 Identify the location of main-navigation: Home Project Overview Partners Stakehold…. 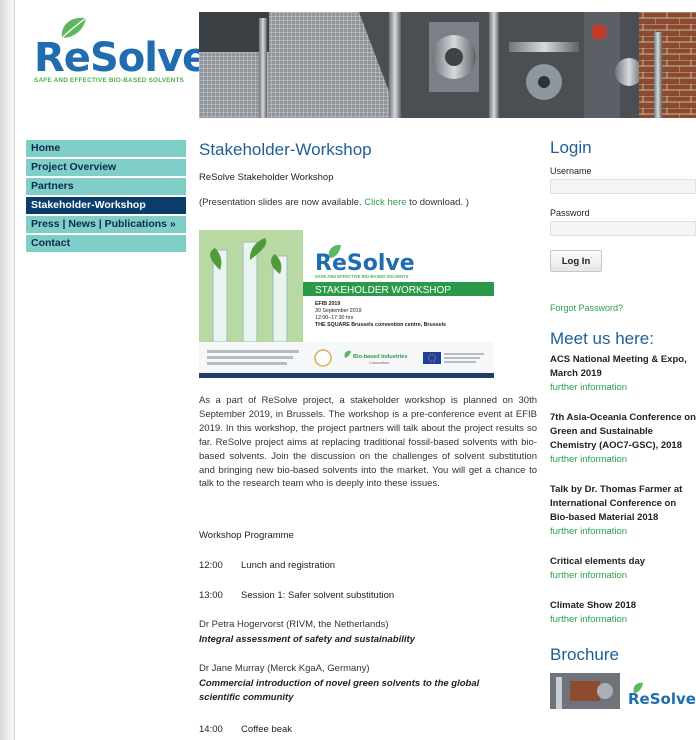
(106, 197).